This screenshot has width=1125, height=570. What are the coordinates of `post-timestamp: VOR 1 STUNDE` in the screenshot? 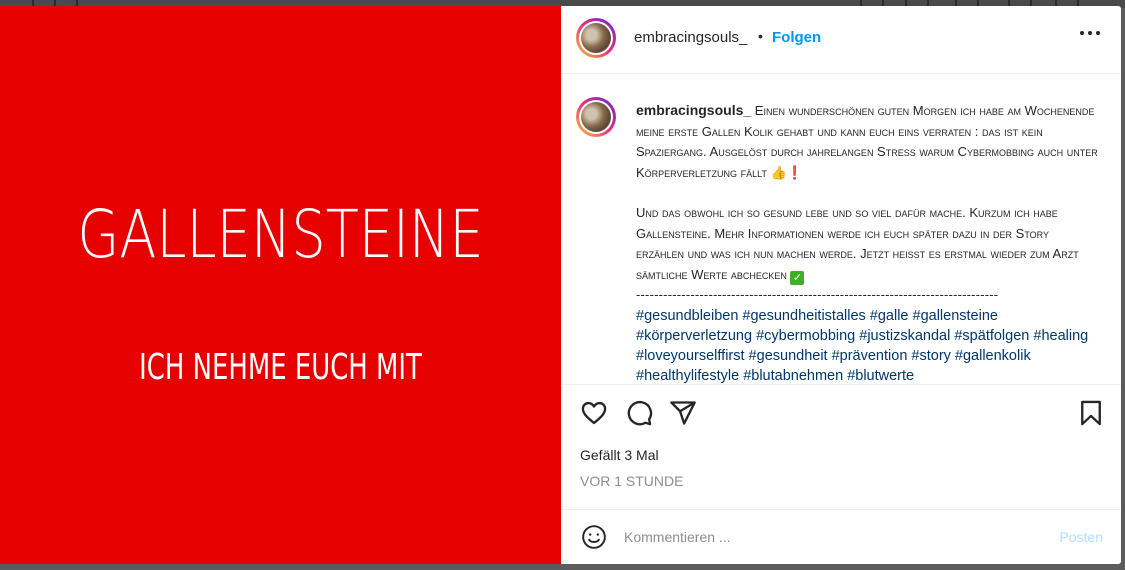 It's located at (631, 481).